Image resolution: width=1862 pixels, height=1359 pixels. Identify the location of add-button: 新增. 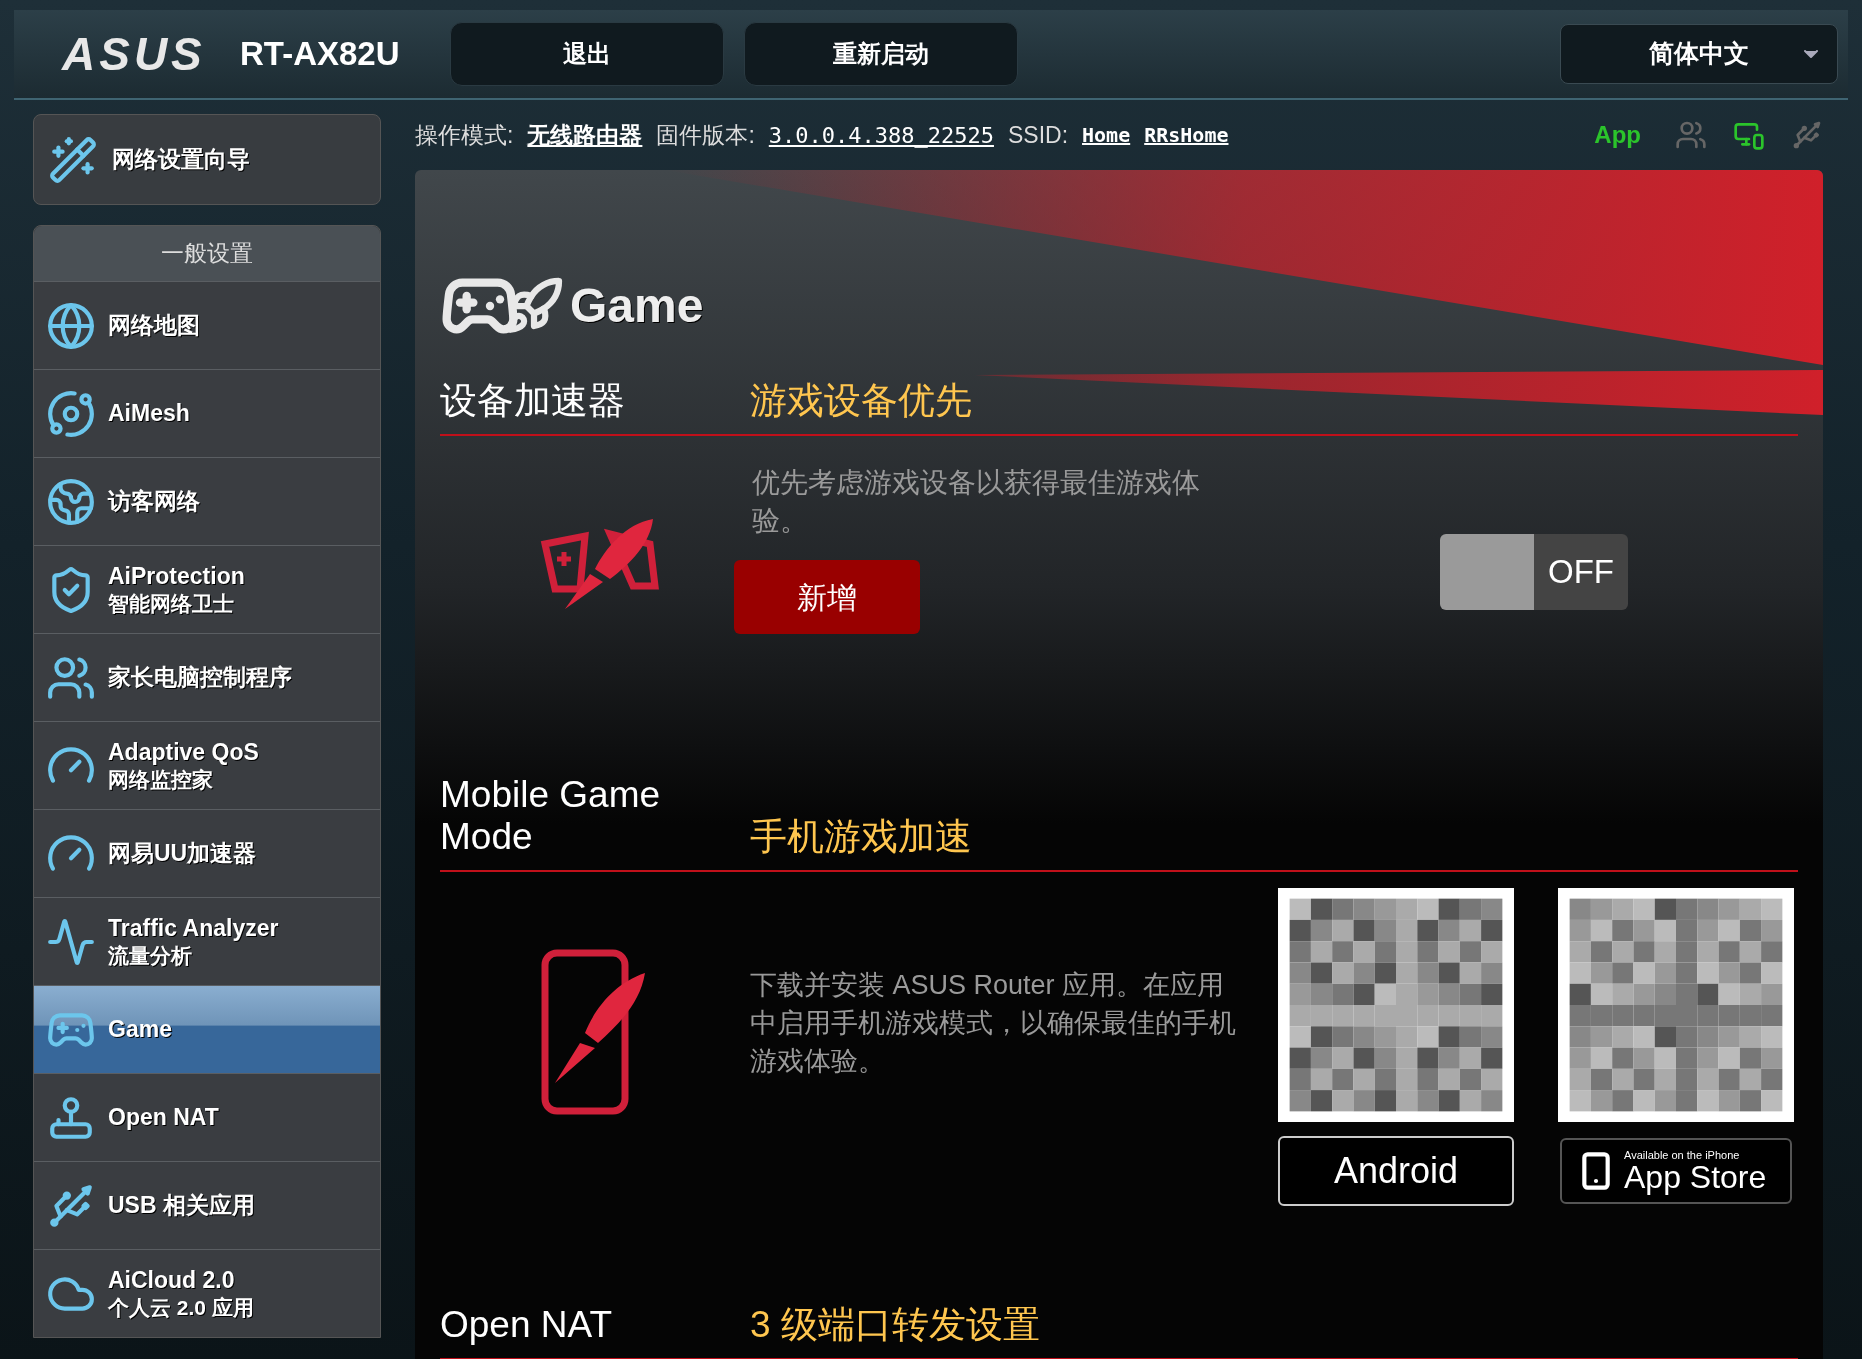
(827, 597).